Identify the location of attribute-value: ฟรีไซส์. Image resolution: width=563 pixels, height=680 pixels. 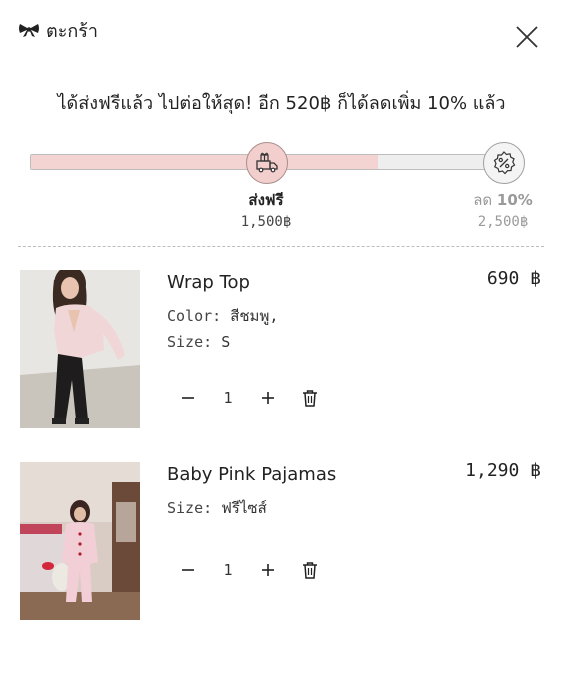
(244, 508).